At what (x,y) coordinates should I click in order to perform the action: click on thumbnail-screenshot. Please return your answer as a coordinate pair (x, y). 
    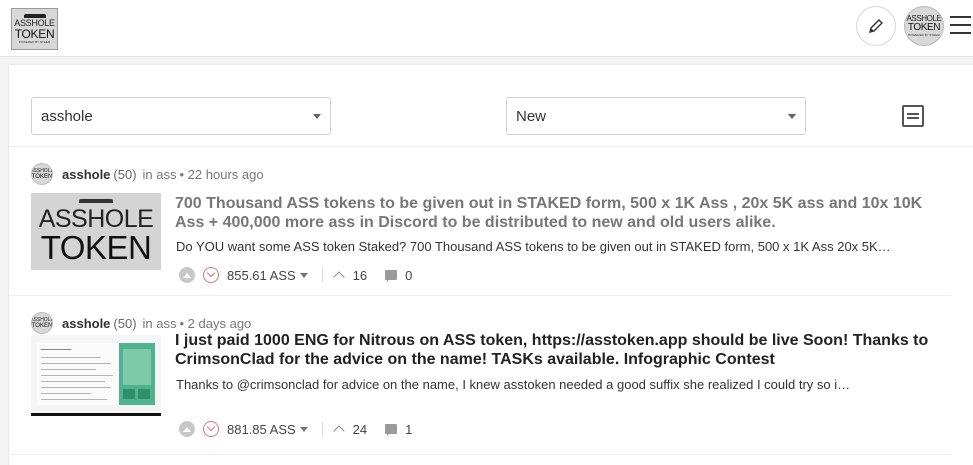
    Looking at the image, I should click on (78, 374).